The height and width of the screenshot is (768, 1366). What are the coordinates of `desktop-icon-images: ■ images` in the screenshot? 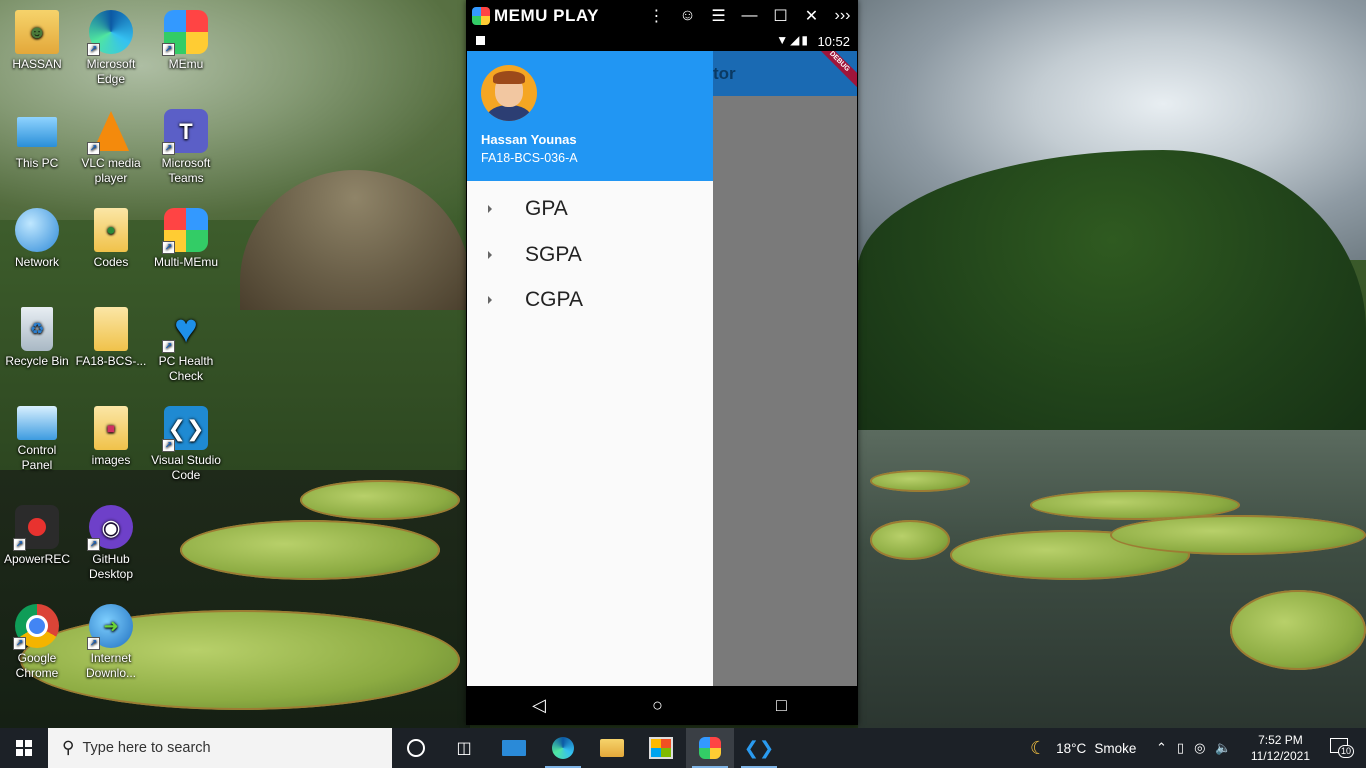 It's located at (111, 437).